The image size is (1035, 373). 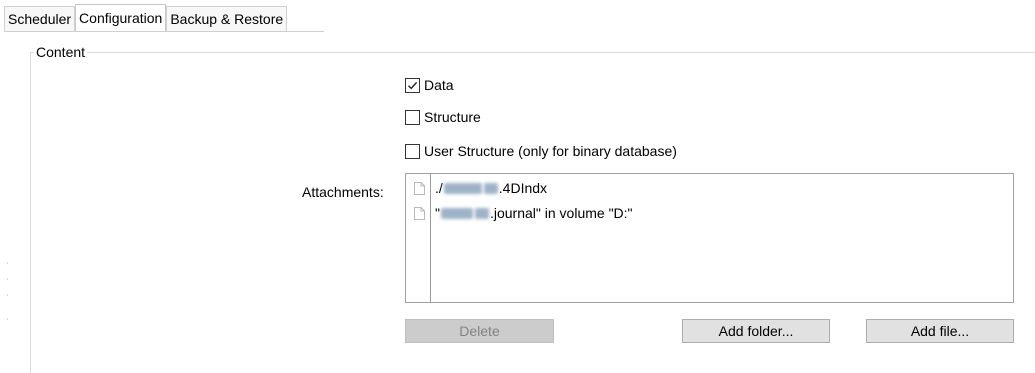 I want to click on tab-baseline, so click(x=164, y=31).